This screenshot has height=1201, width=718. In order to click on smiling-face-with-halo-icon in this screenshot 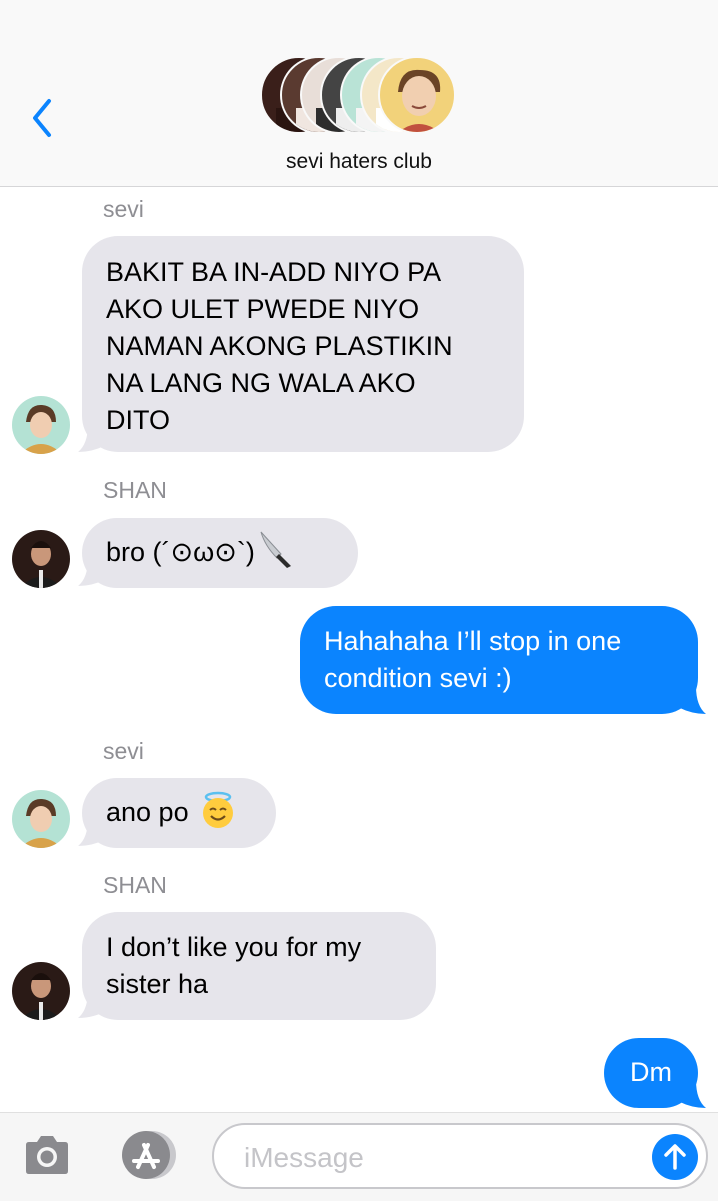, I will do `click(217, 809)`.